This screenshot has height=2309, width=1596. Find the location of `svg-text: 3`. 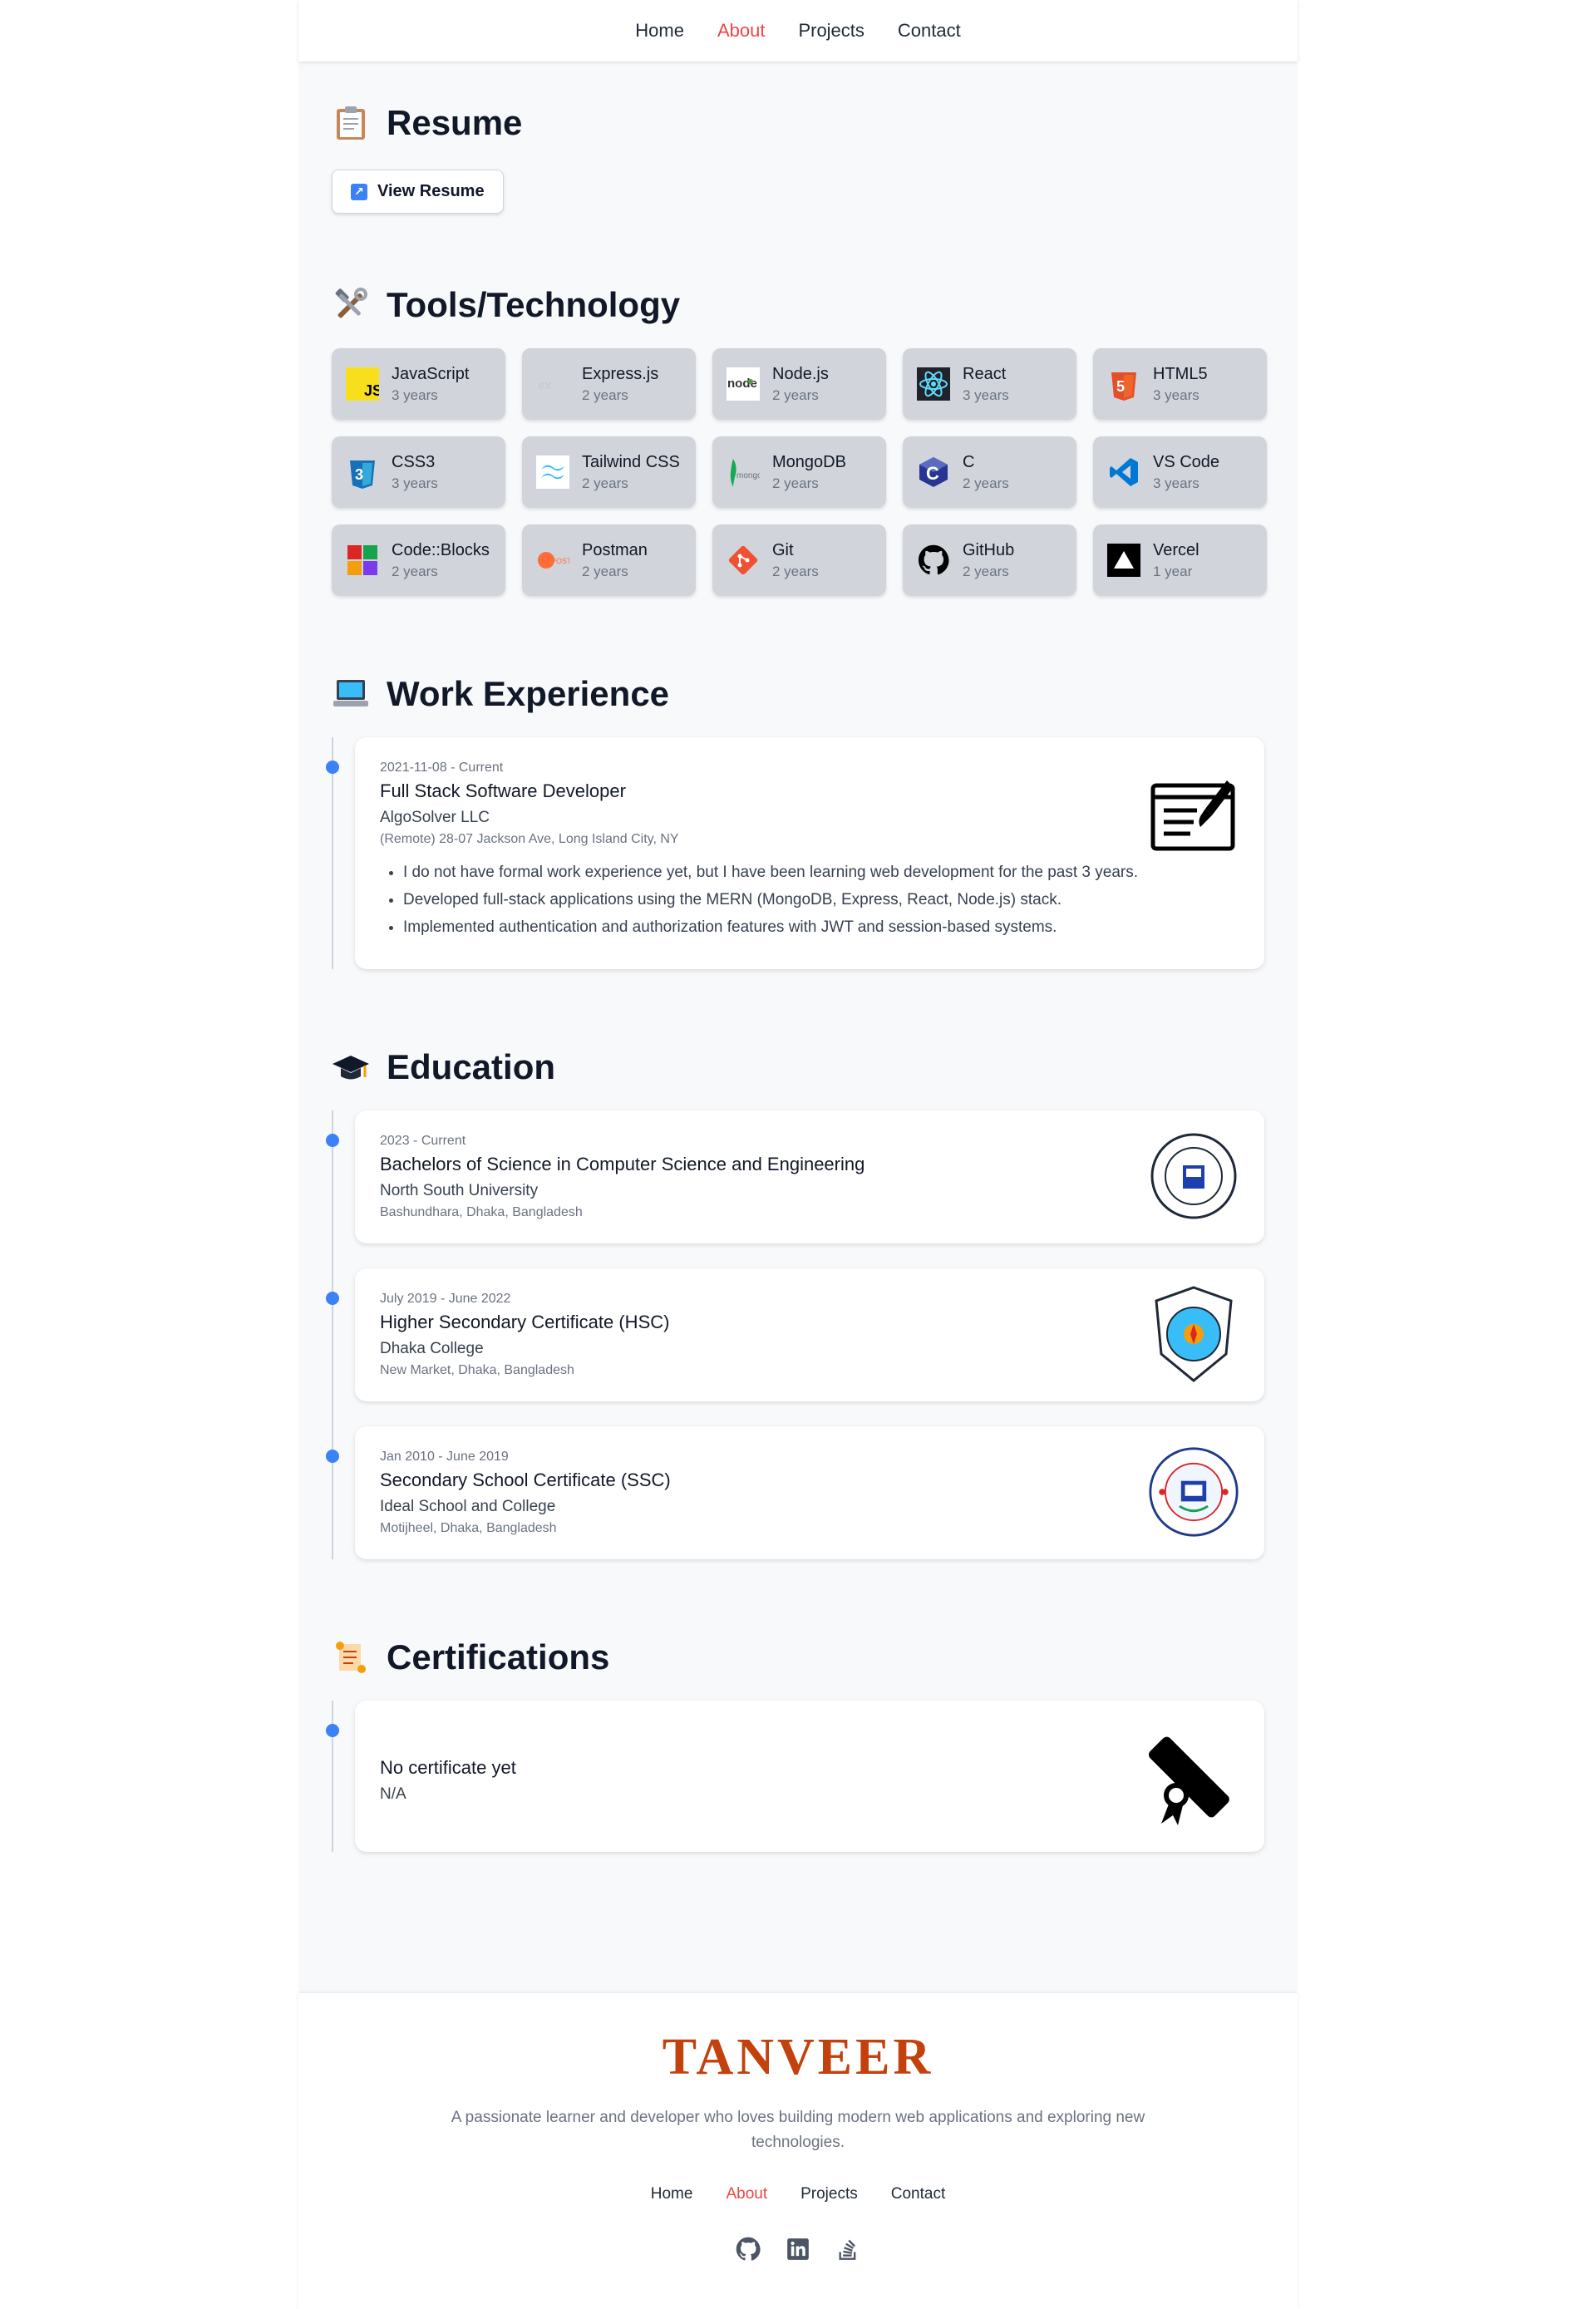

svg-text: 3 is located at coordinates (359, 474).